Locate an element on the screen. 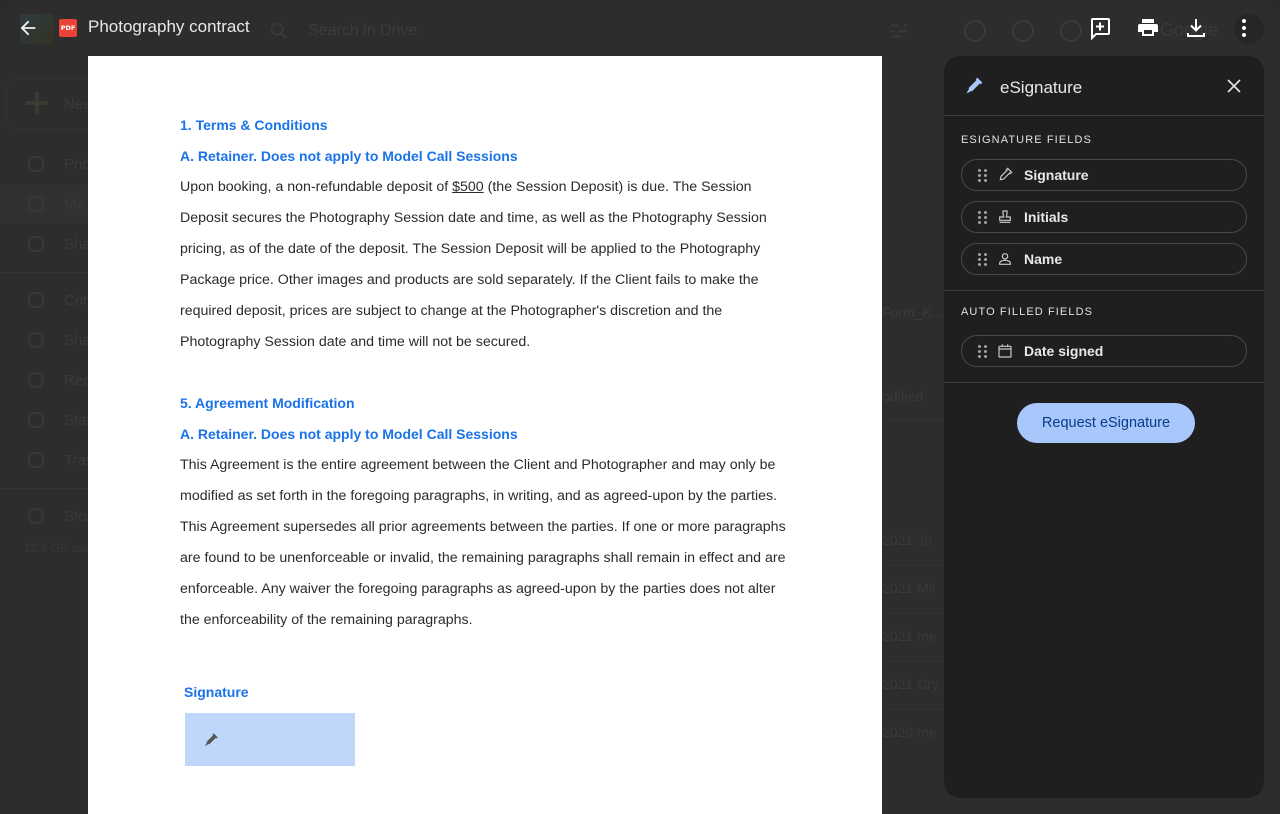  field-label: Date signed is located at coordinates (1064, 351).